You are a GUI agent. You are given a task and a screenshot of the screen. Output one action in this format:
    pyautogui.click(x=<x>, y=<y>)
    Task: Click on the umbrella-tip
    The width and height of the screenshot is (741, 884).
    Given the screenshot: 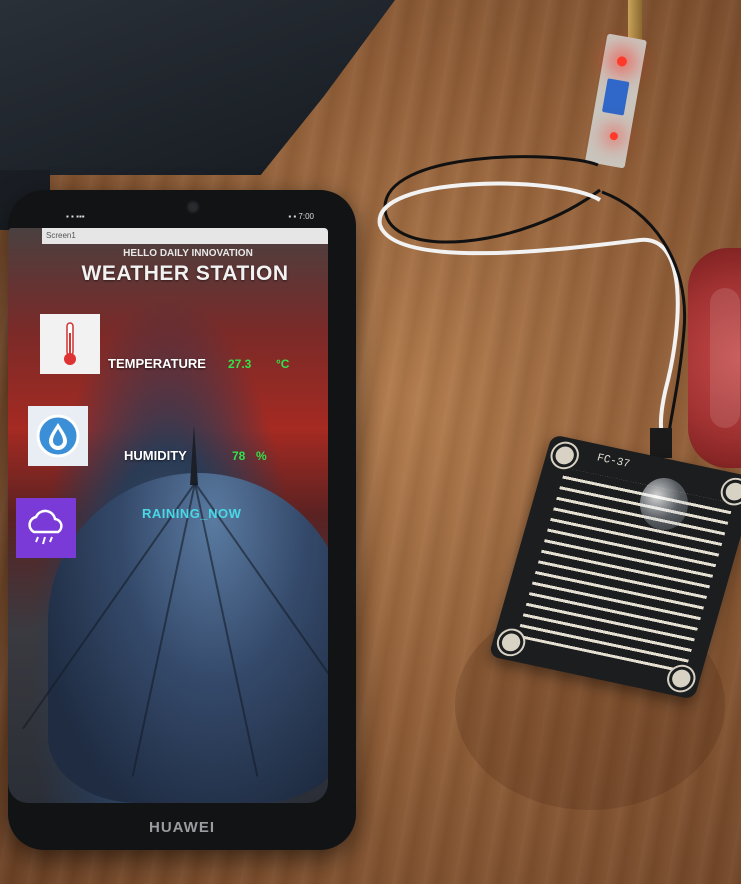 What is the action you would take?
    pyautogui.click(x=194, y=455)
    